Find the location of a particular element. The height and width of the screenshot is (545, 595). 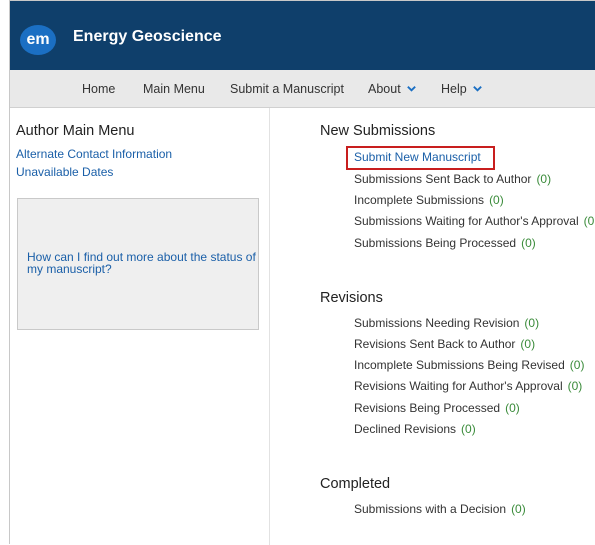

item-label: Submissions Being Processed is located at coordinates (435, 243).